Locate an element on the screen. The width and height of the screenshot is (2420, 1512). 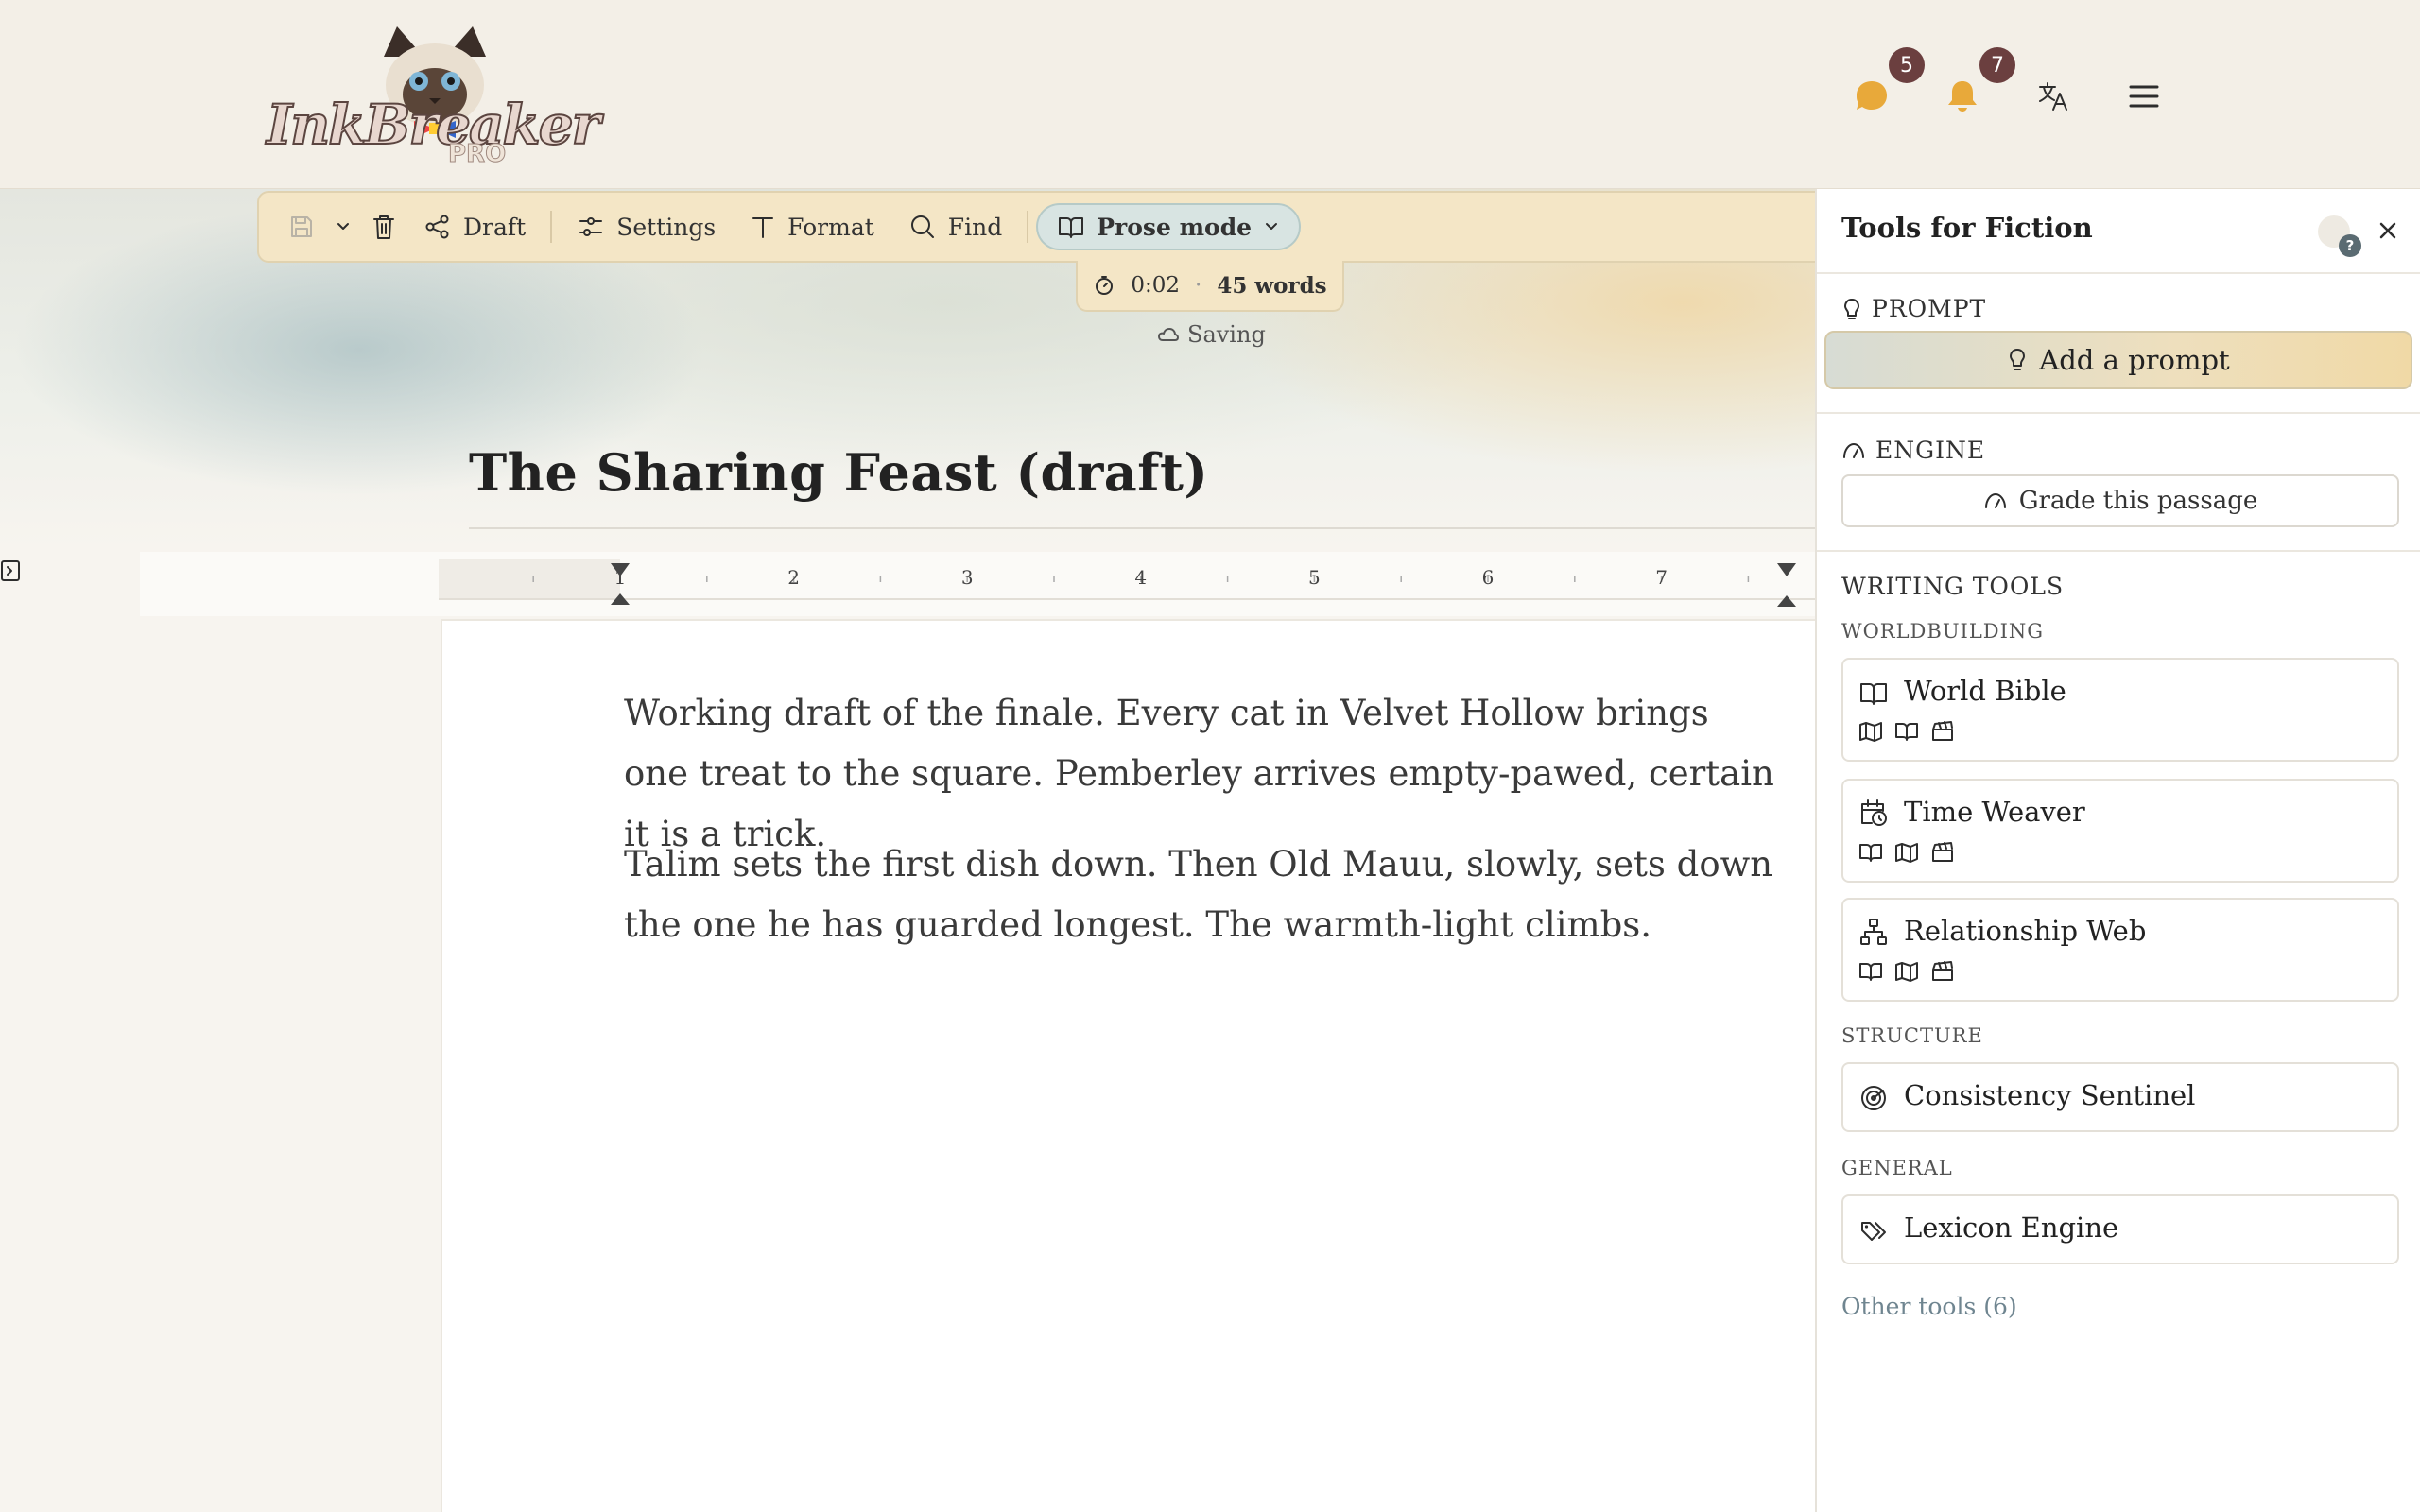
find-label: Find is located at coordinates (975, 227).